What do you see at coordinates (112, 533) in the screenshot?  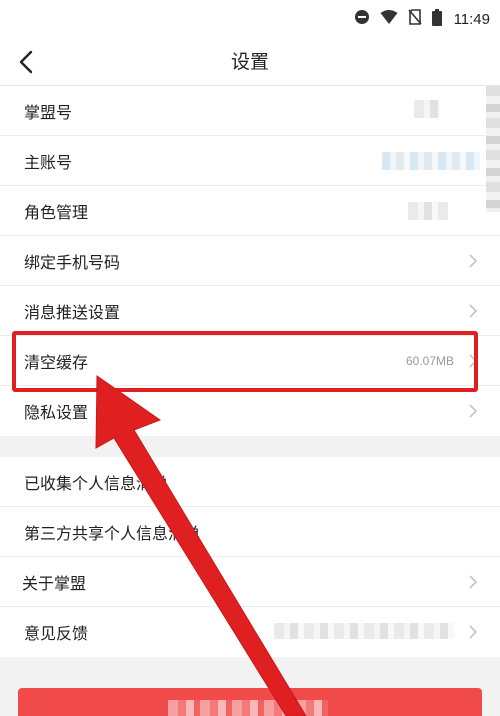 I see `row-label: 第三方共享个人信息清单` at bounding box center [112, 533].